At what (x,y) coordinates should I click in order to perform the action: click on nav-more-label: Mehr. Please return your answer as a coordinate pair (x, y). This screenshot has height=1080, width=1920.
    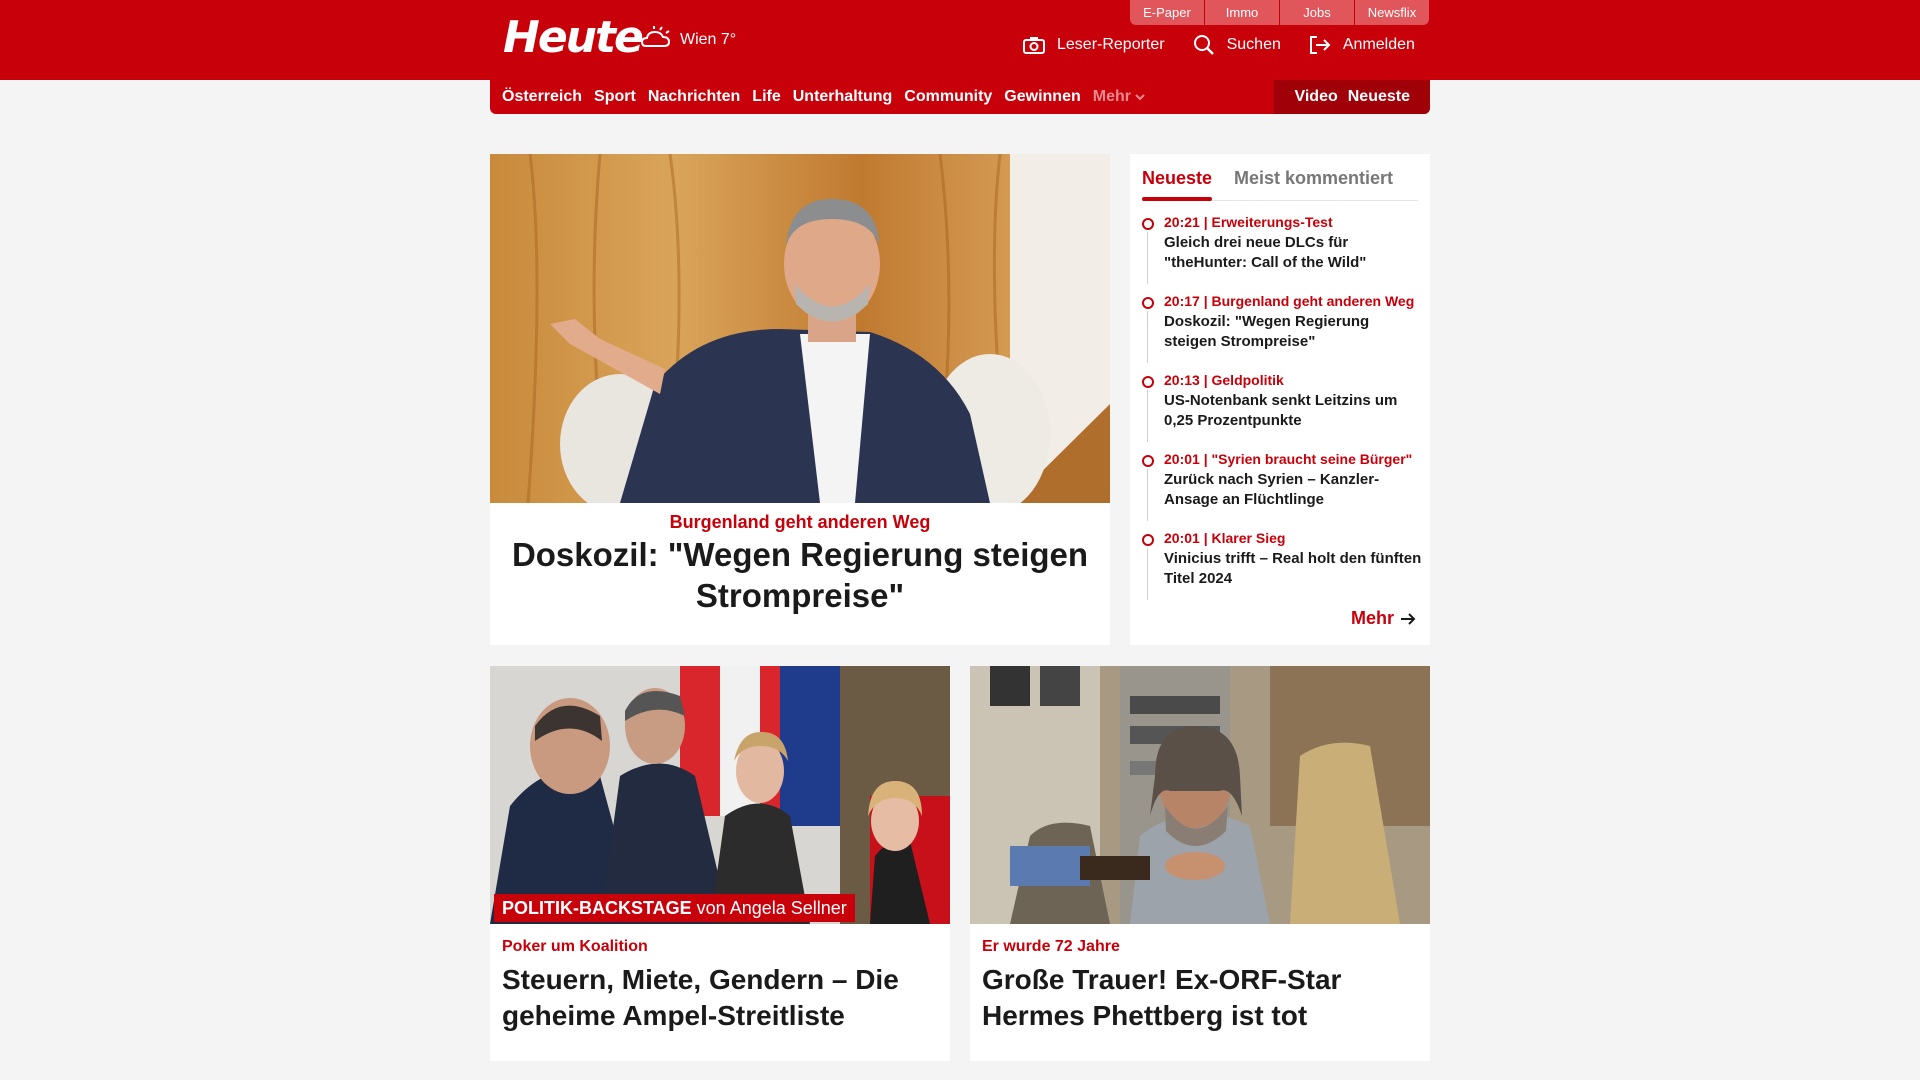
    Looking at the image, I should click on (1111, 96).